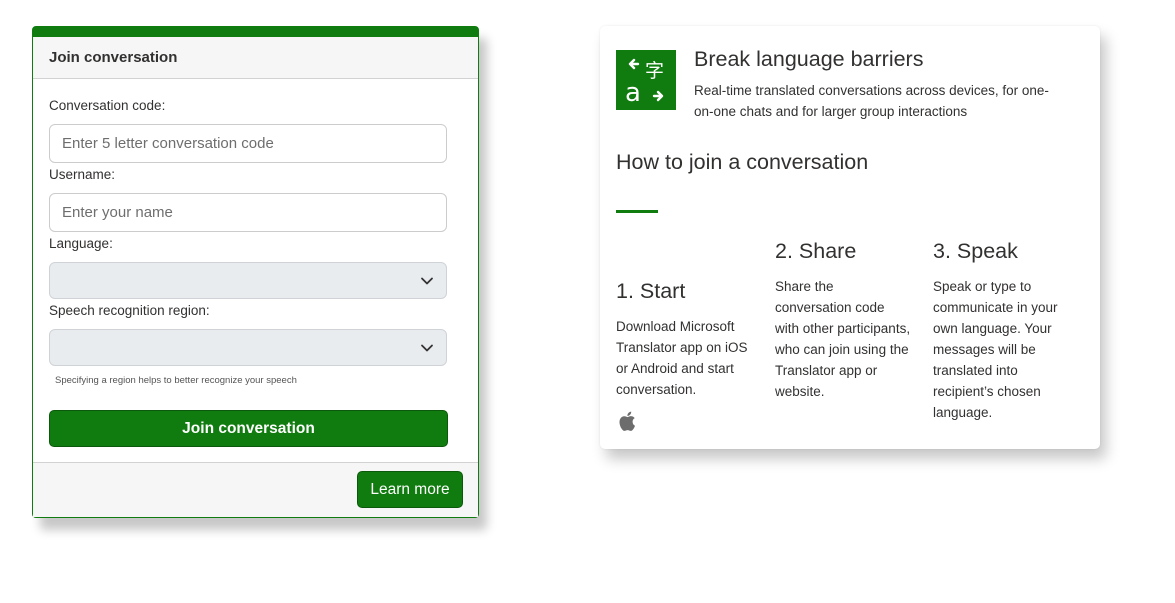 This screenshot has width=1175, height=603. Describe the element at coordinates (637, 211) in the screenshot. I see `section-divider` at that location.